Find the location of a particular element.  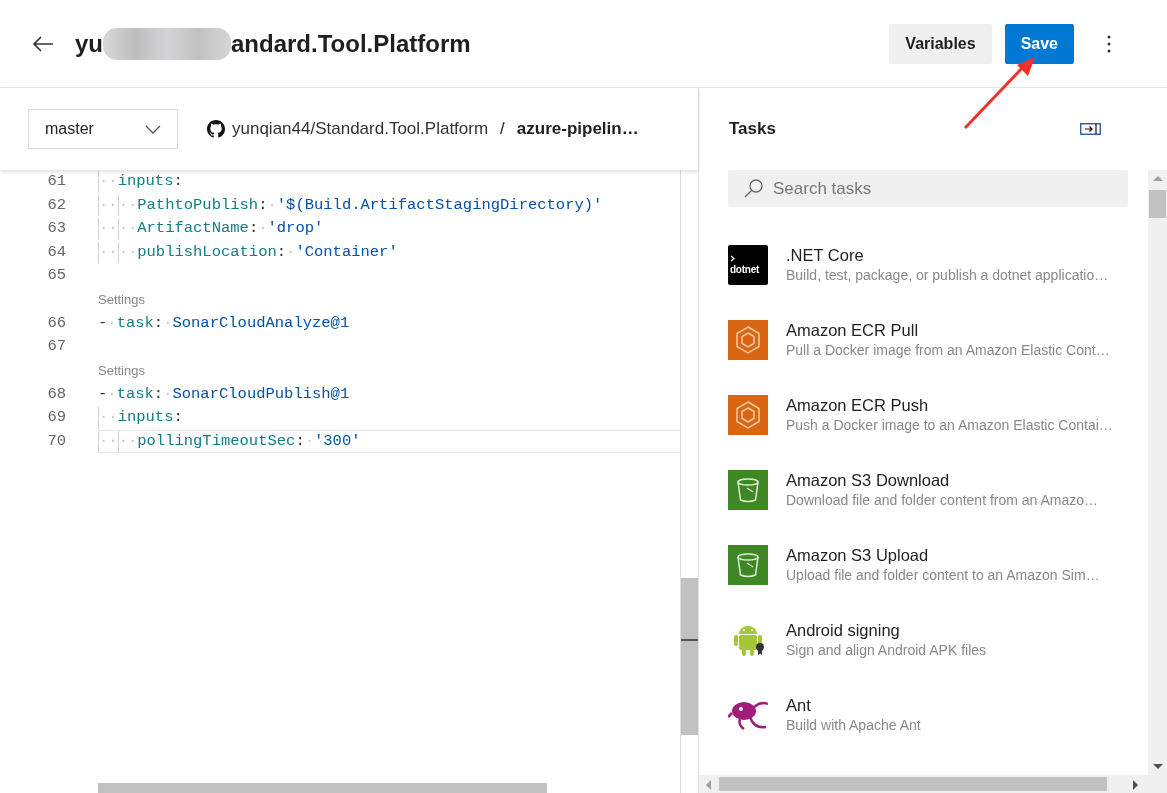

line-number: 67 is located at coordinates (56, 347).